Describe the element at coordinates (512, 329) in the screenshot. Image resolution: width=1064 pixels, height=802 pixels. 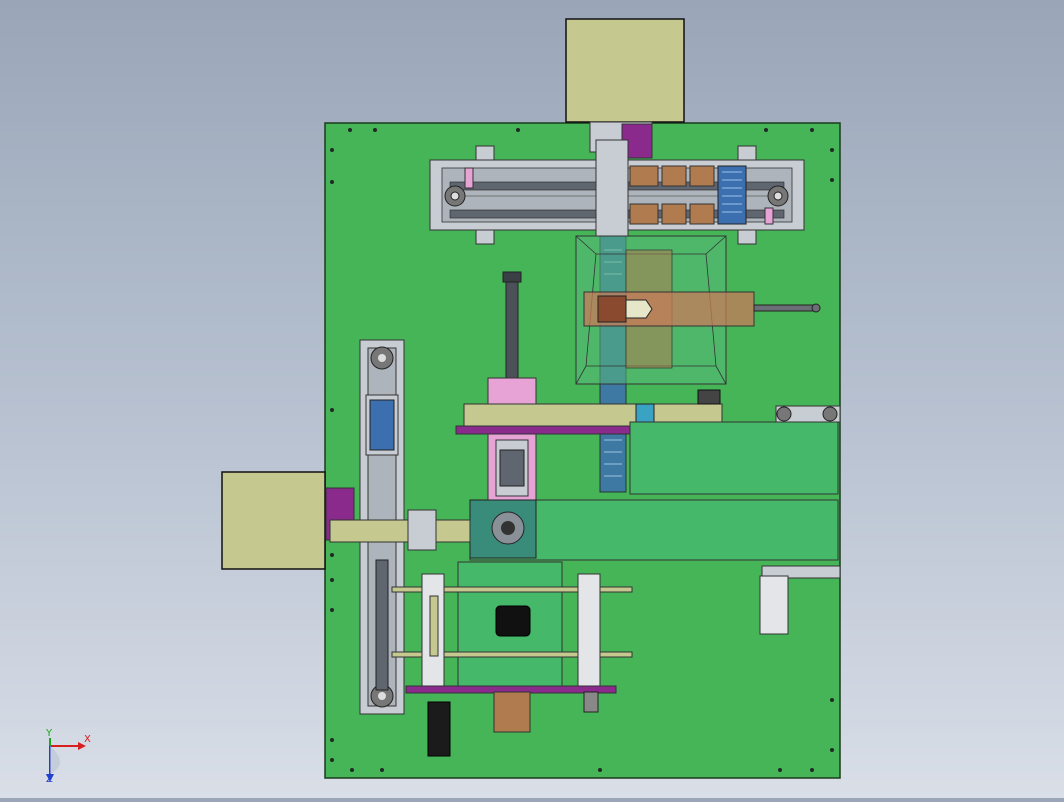
I see `vertical-cylinder` at that location.